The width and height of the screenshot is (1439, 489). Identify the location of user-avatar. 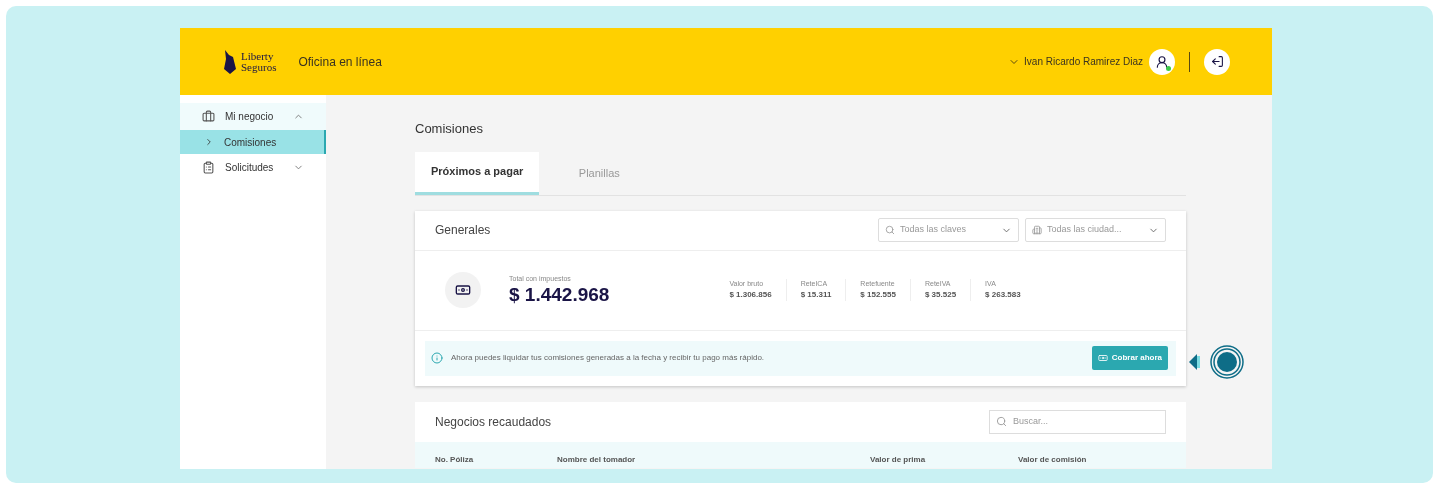
(1162, 61).